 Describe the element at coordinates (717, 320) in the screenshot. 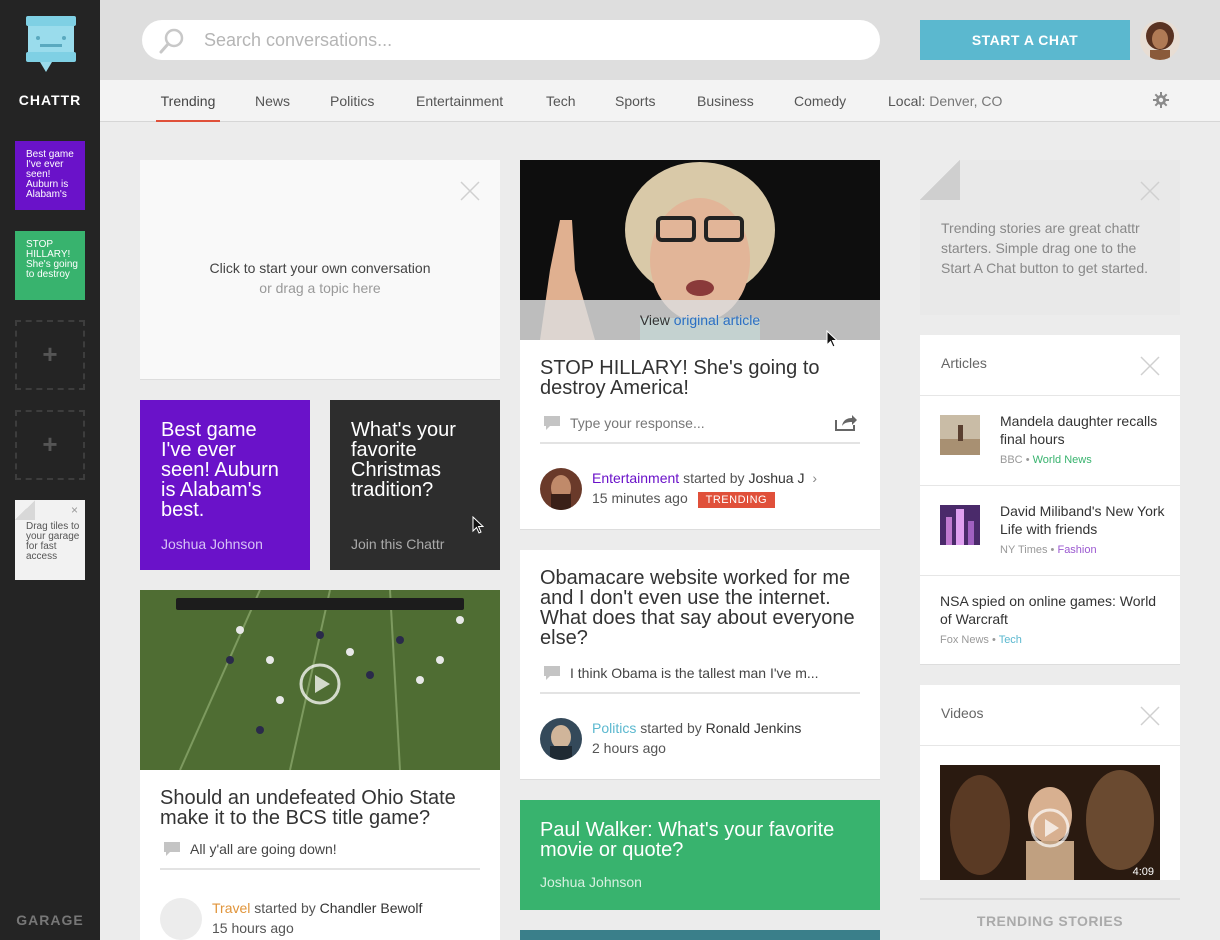

I see `original-article-link: original article` at that location.